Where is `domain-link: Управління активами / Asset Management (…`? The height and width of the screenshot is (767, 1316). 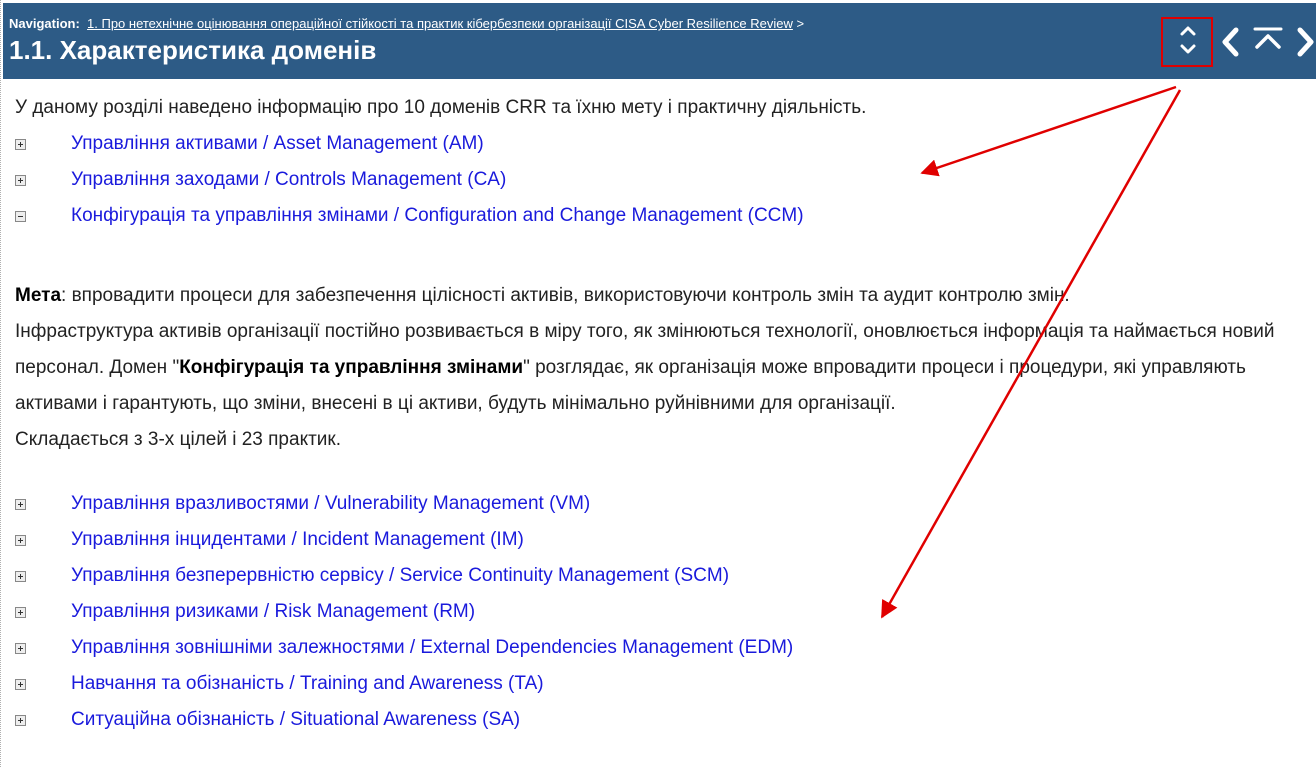
domain-link: Управління активами / Asset Management (… is located at coordinates (277, 144).